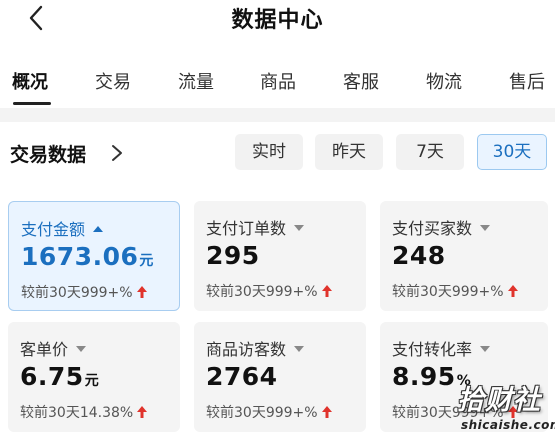 Image resolution: width=555 pixels, height=440 pixels. I want to click on section-divider, so click(277, 115).